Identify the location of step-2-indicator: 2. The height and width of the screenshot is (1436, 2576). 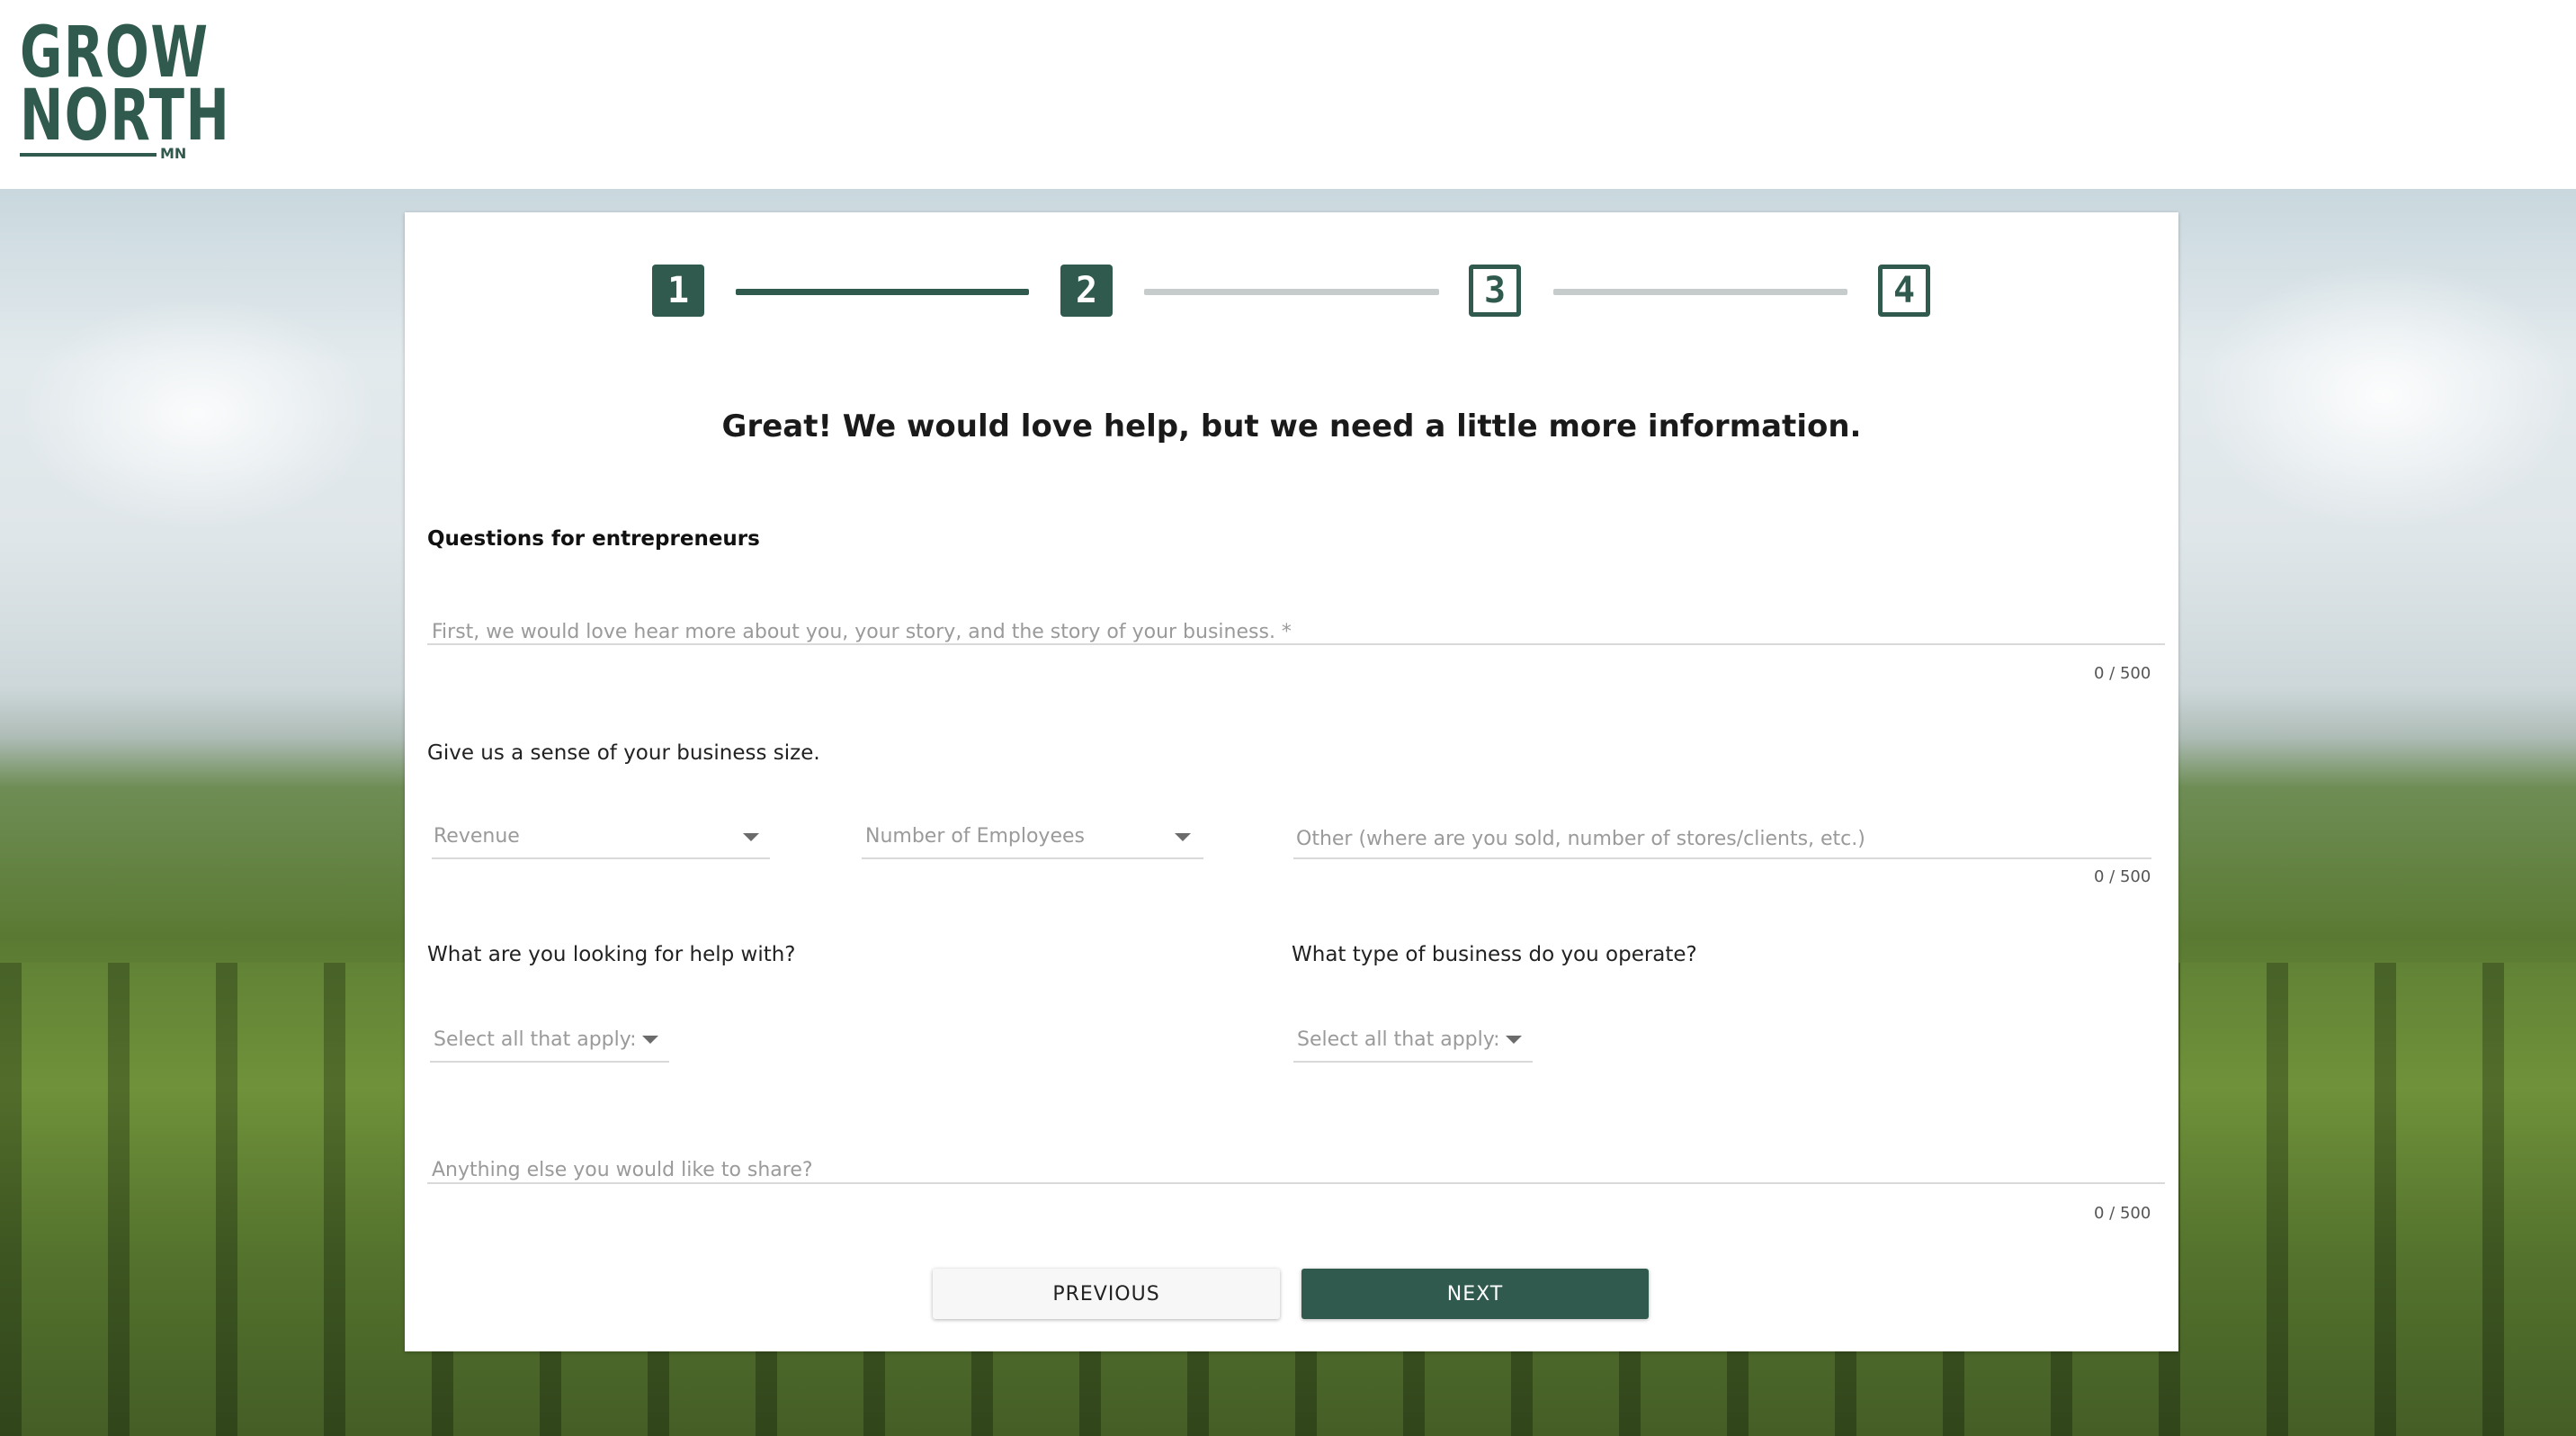
(1086, 291).